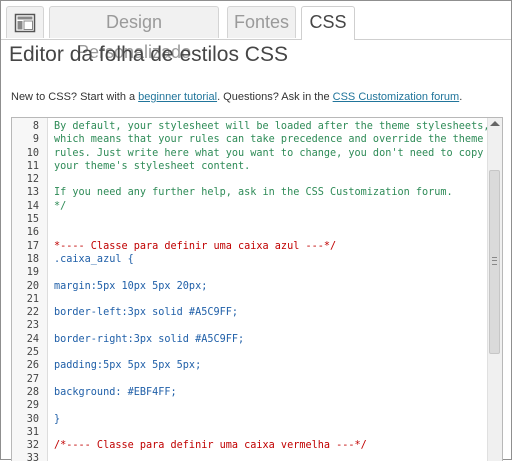  I want to click on intro-text-2: . Questions? Ask in the, so click(275, 97).